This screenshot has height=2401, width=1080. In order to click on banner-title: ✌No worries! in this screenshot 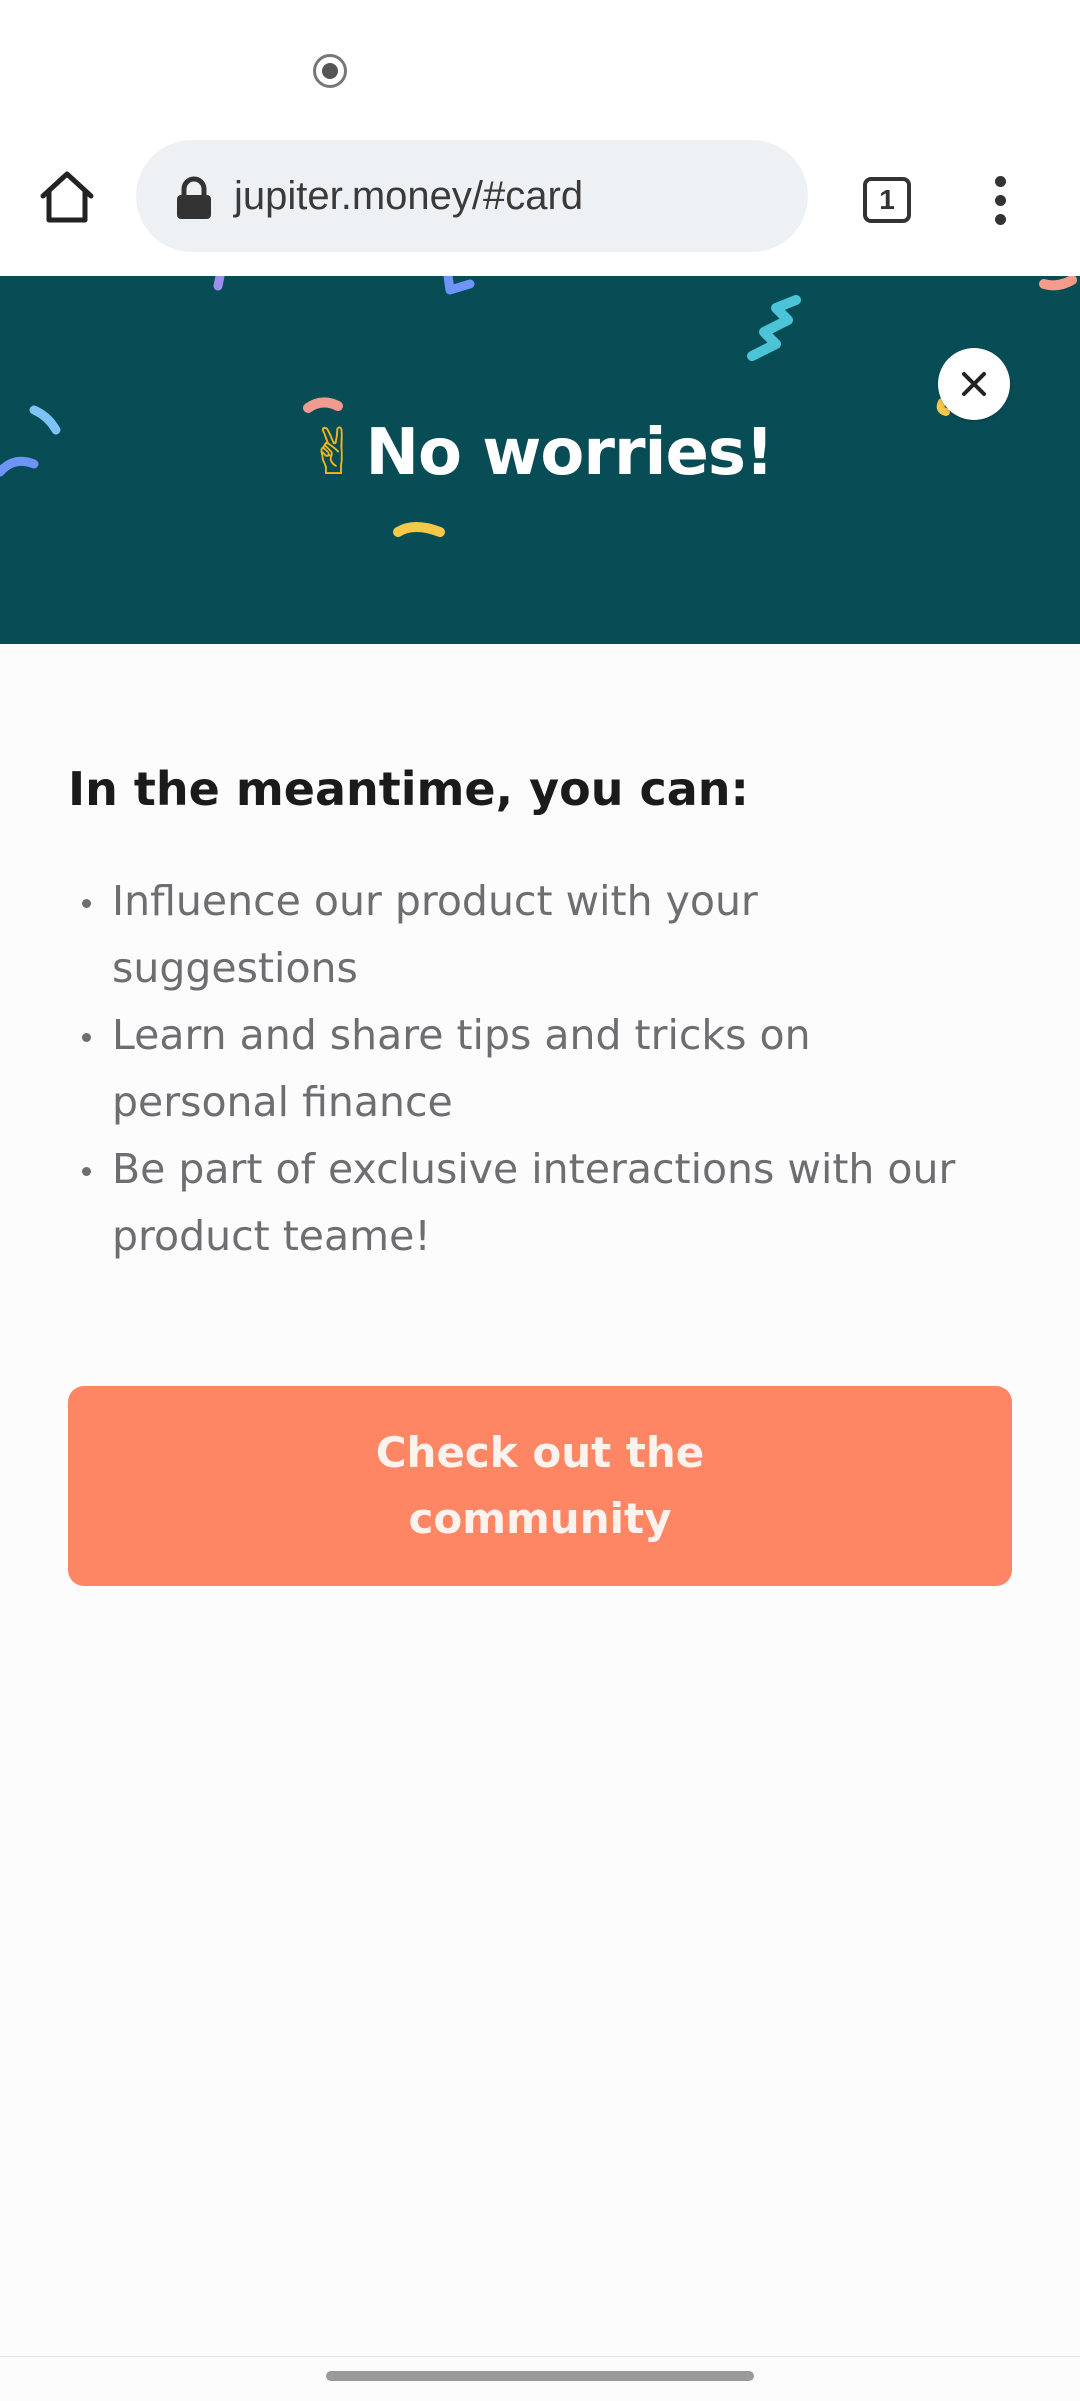, I will do `click(540, 453)`.